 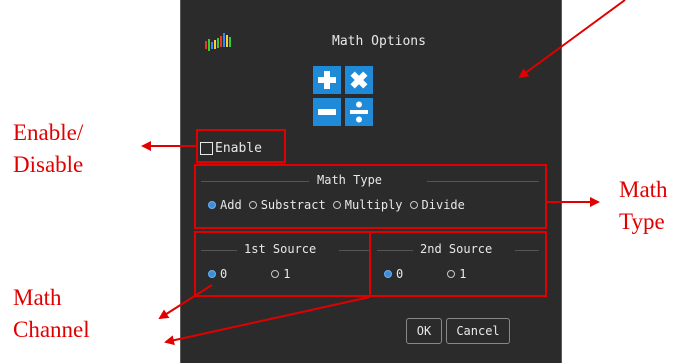 What do you see at coordinates (185, 302) in the screenshot?
I see `arrow-source1` at bounding box center [185, 302].